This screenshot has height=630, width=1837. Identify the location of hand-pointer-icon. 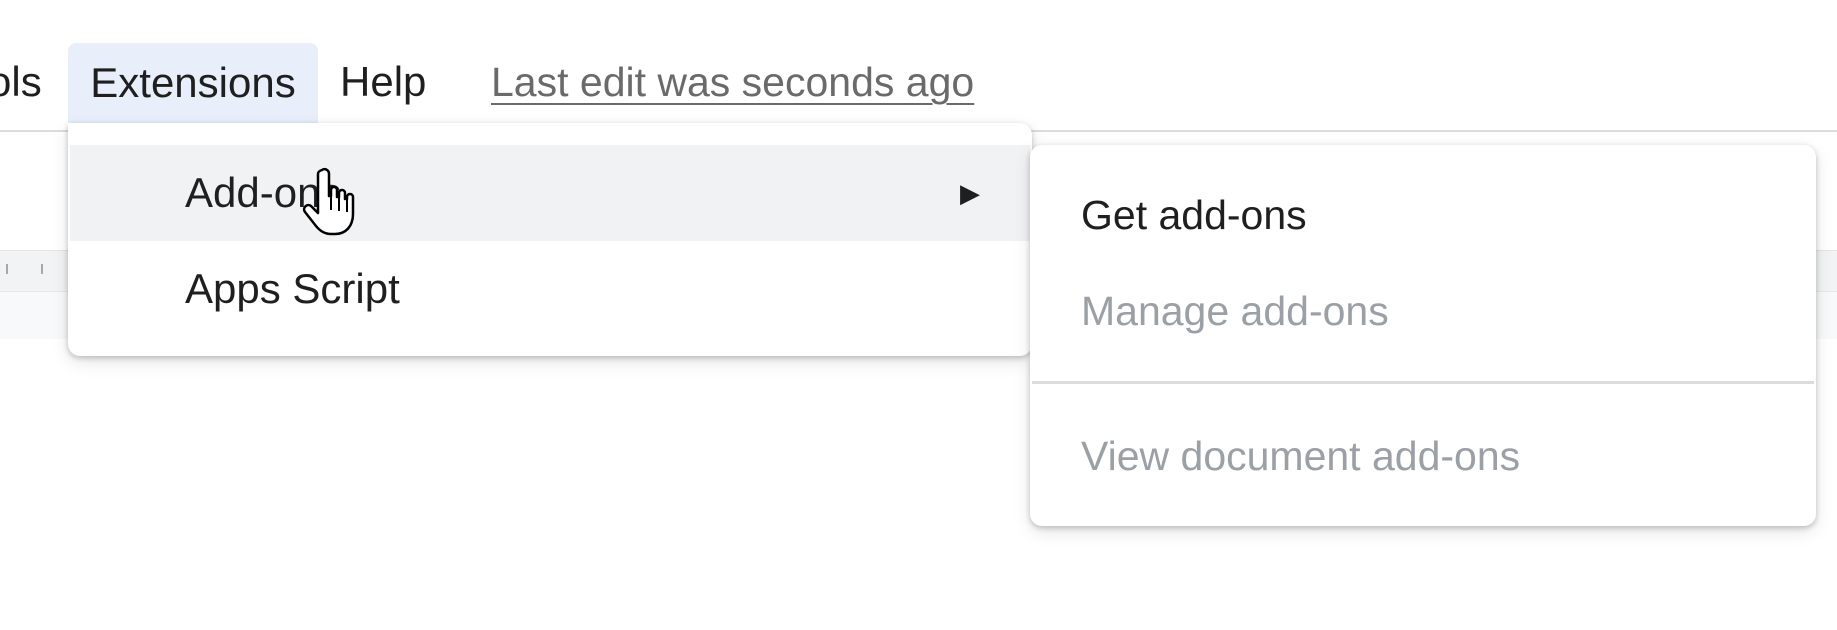
(328, 201).